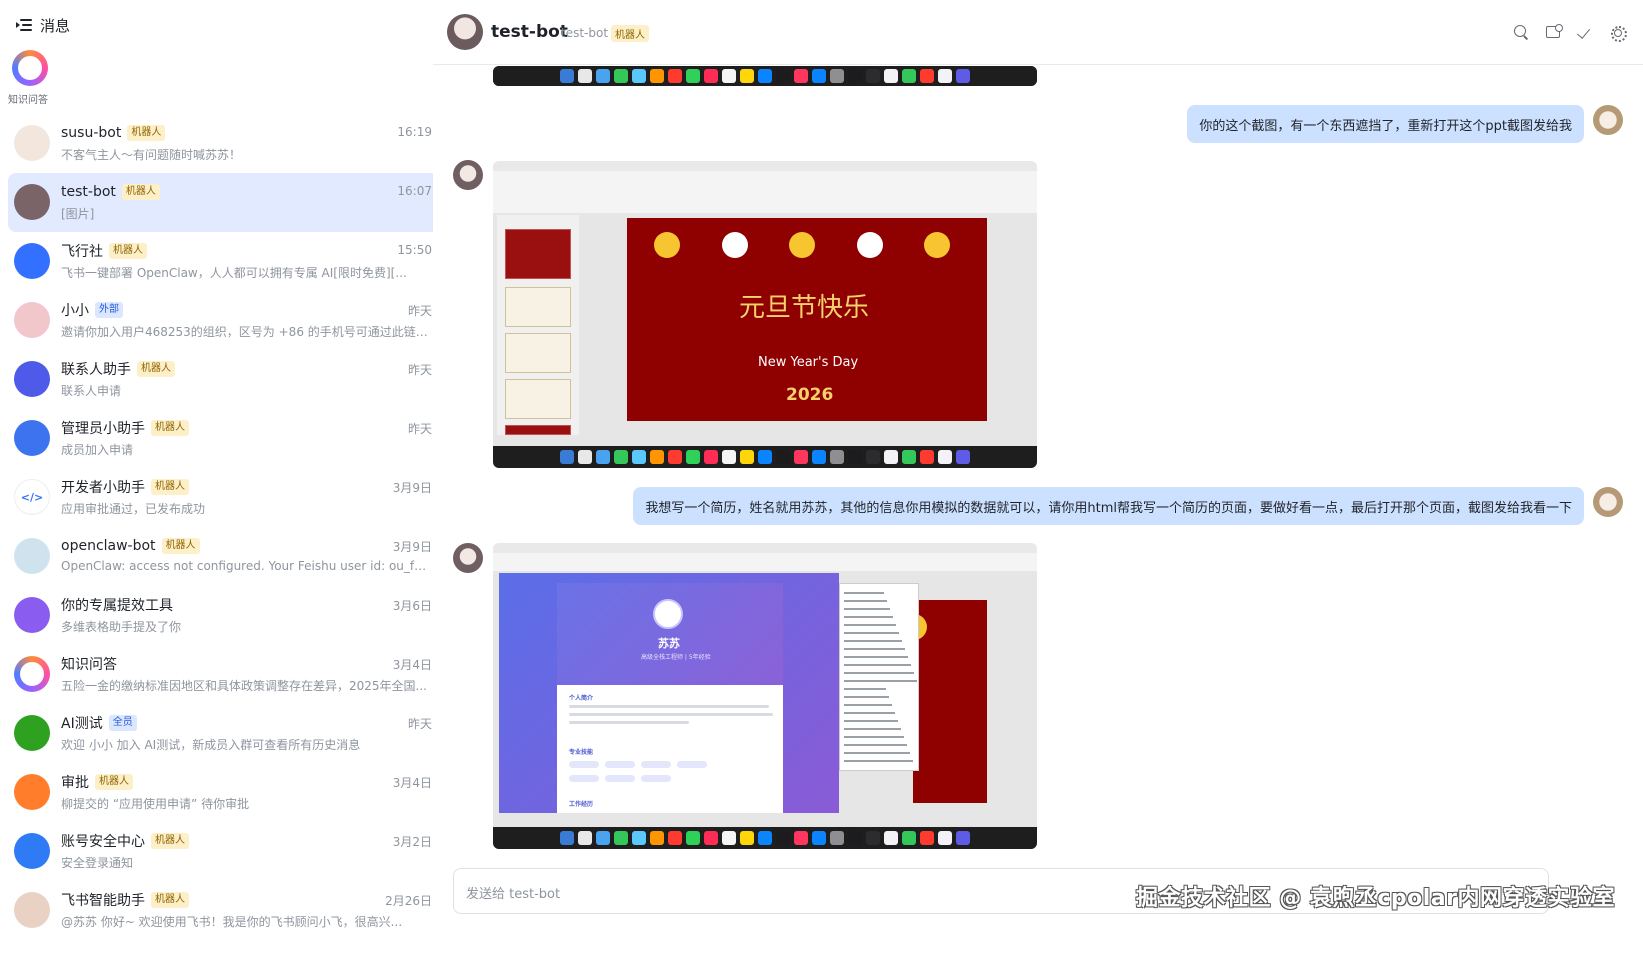  I want to click on skill-chip, so click(584, 778).